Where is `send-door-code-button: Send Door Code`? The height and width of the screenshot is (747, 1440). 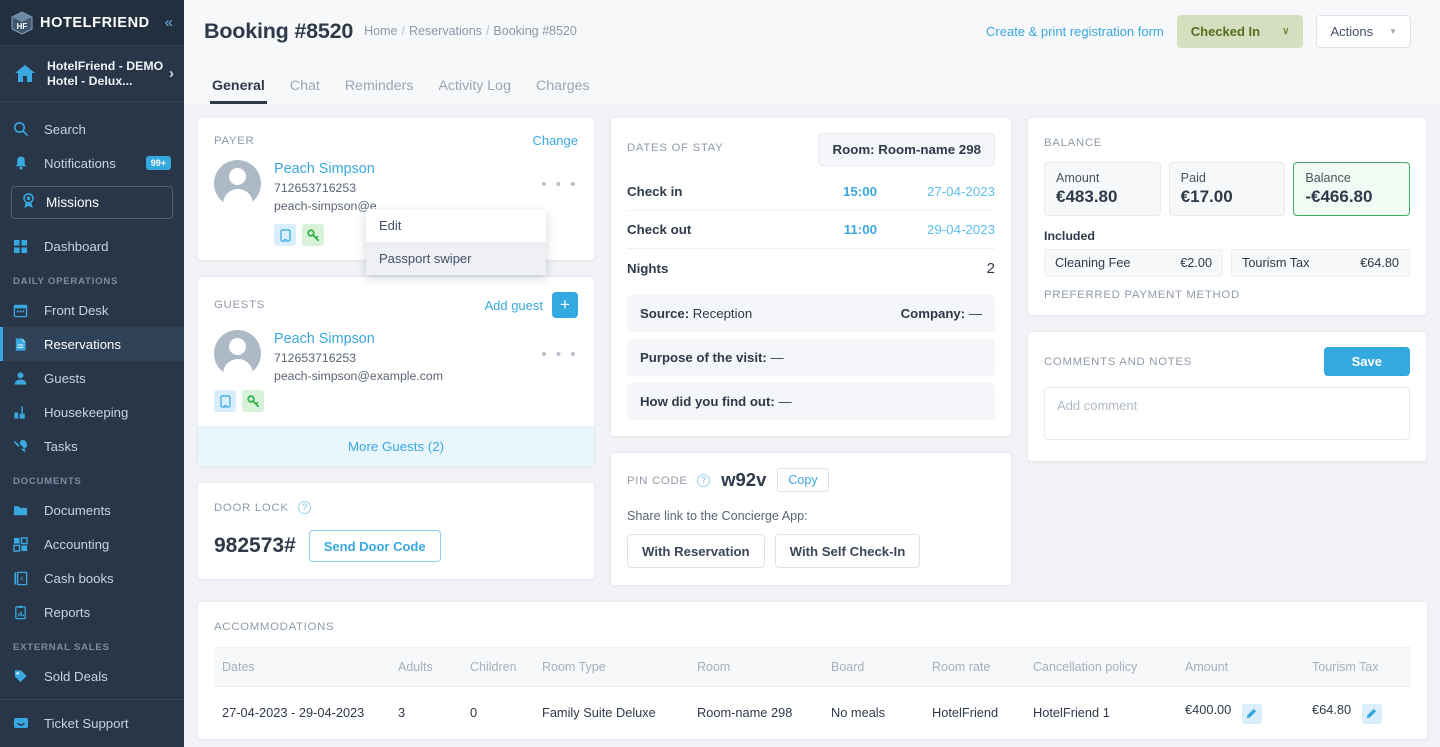
send-door-code-button: Send Door Code is located at coordinates (374, 546).